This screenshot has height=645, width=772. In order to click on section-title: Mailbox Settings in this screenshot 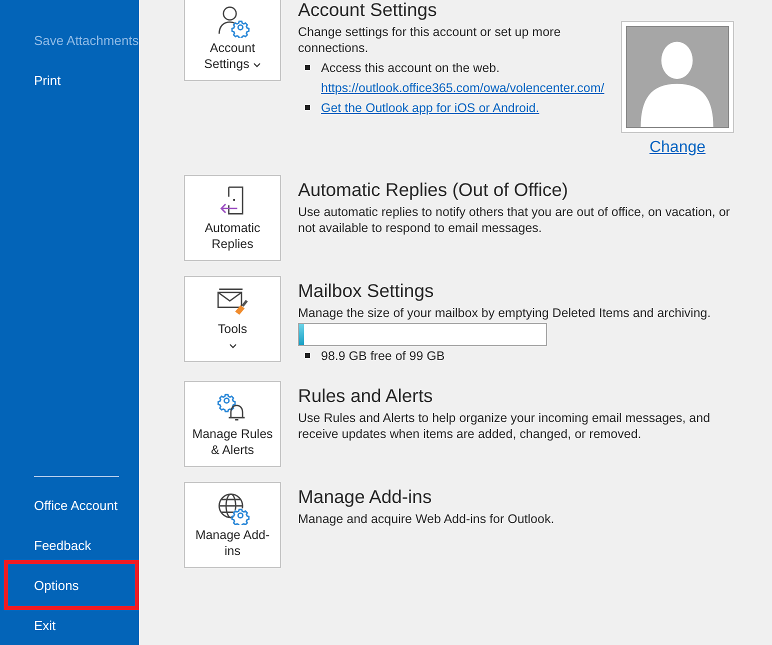, I will do `click(366, 291)`.